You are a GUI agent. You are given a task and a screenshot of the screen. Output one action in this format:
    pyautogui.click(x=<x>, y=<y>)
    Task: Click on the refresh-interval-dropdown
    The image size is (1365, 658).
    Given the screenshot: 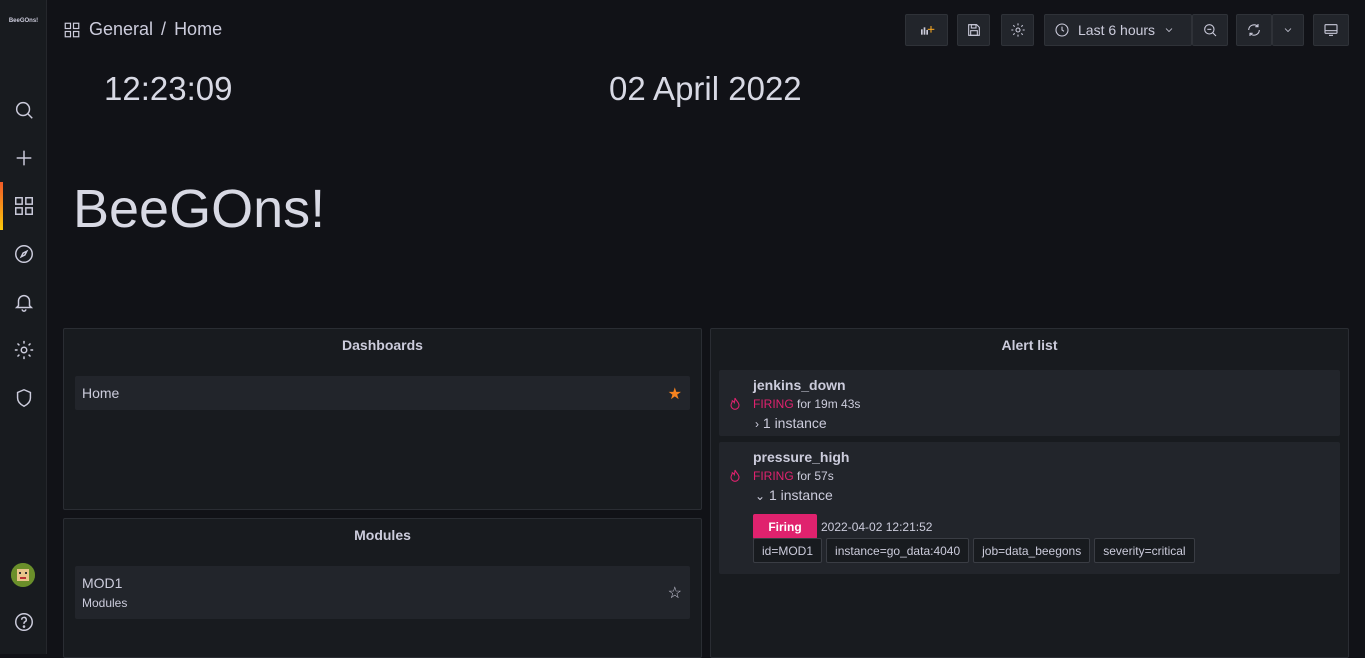 What is the action you would take?
    pyautogui.click(x=1288, y=30)
    